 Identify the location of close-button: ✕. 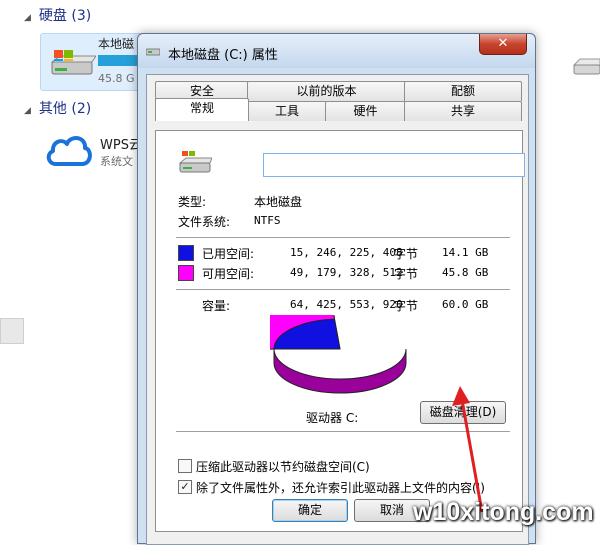
(503, 44).